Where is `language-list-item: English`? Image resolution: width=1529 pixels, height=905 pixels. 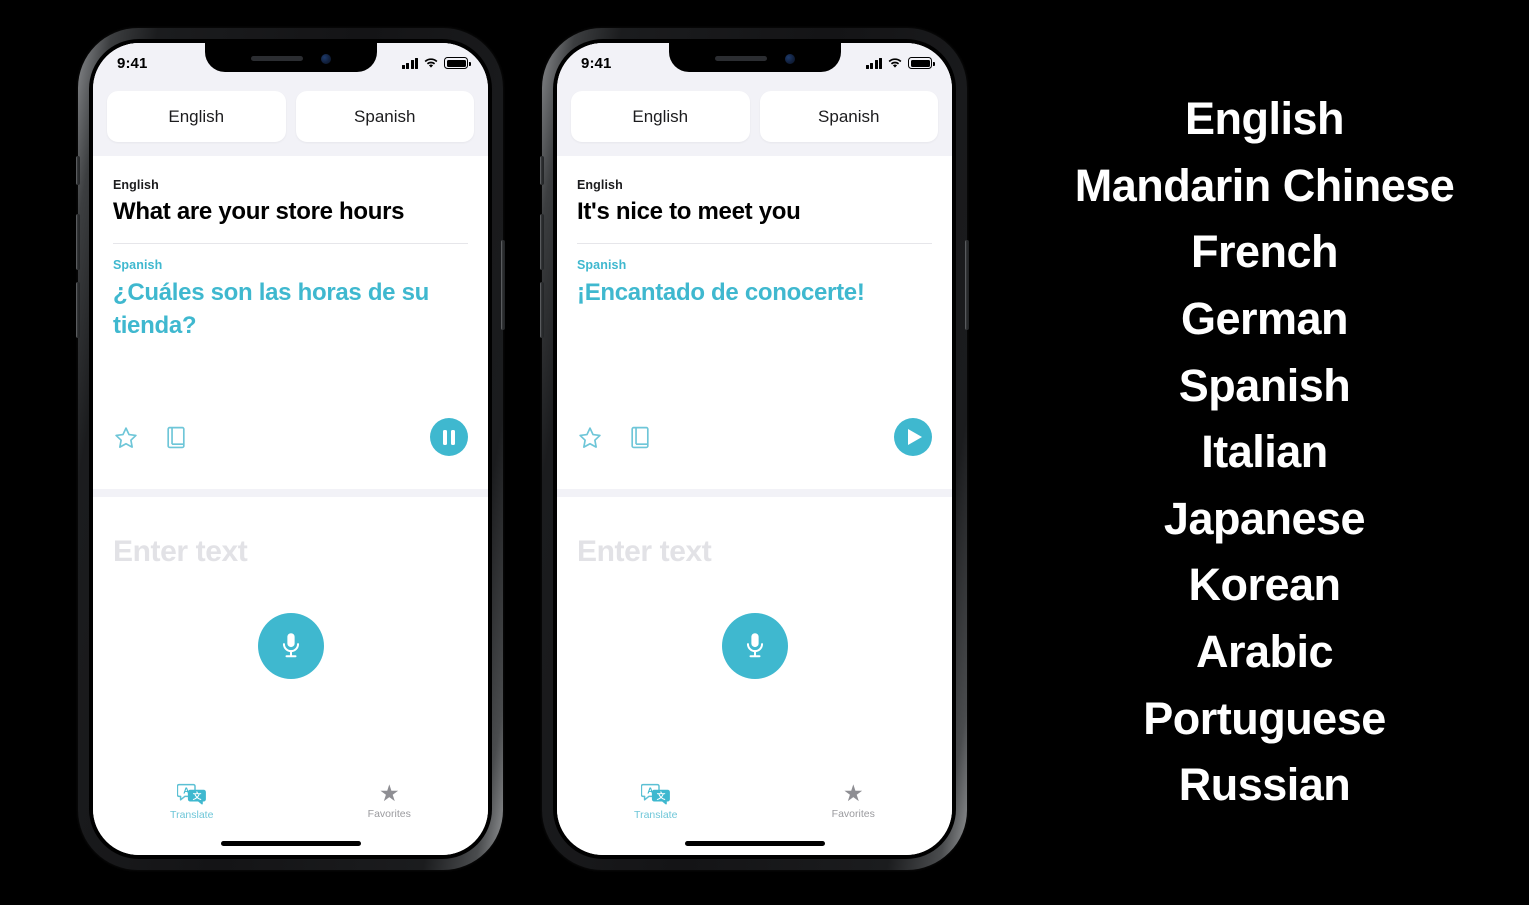
language-list-item: English is located at coordinates (1264, 119).